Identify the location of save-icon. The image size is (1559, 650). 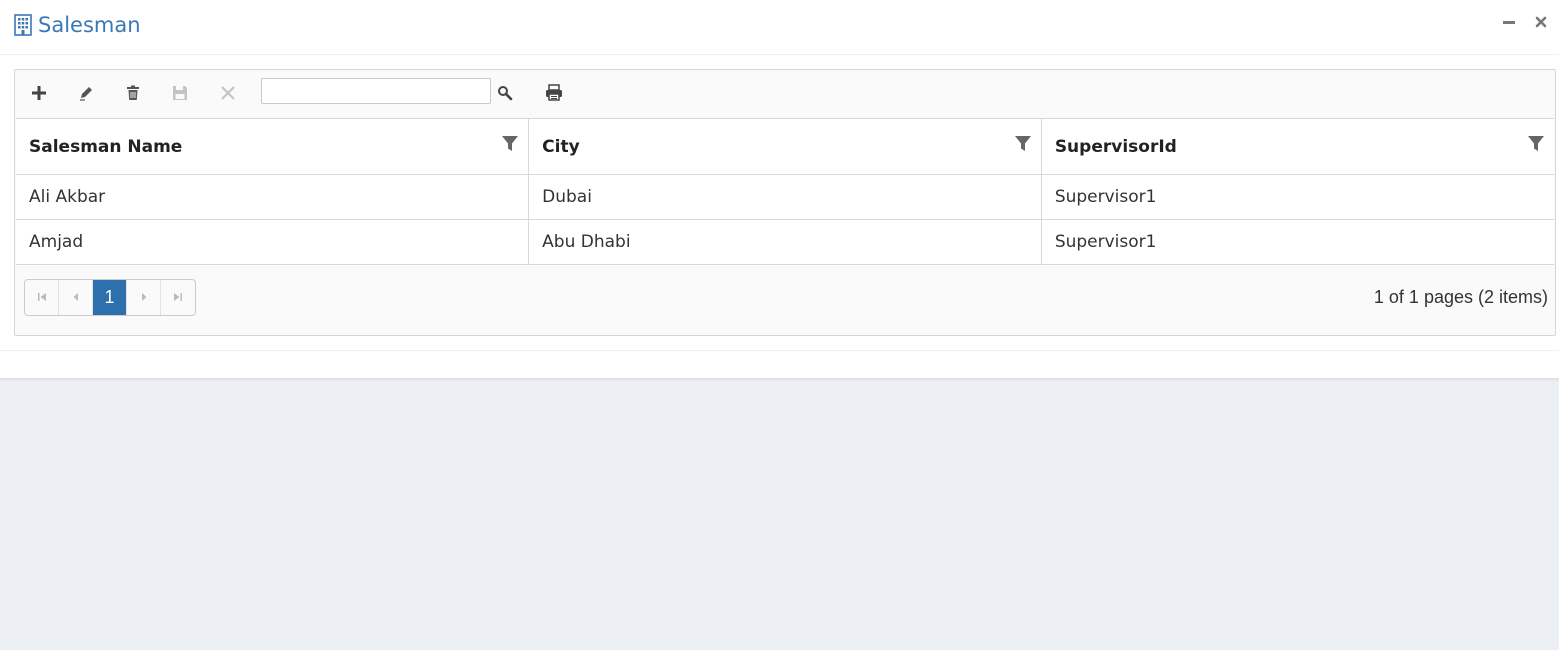
(180, 95).